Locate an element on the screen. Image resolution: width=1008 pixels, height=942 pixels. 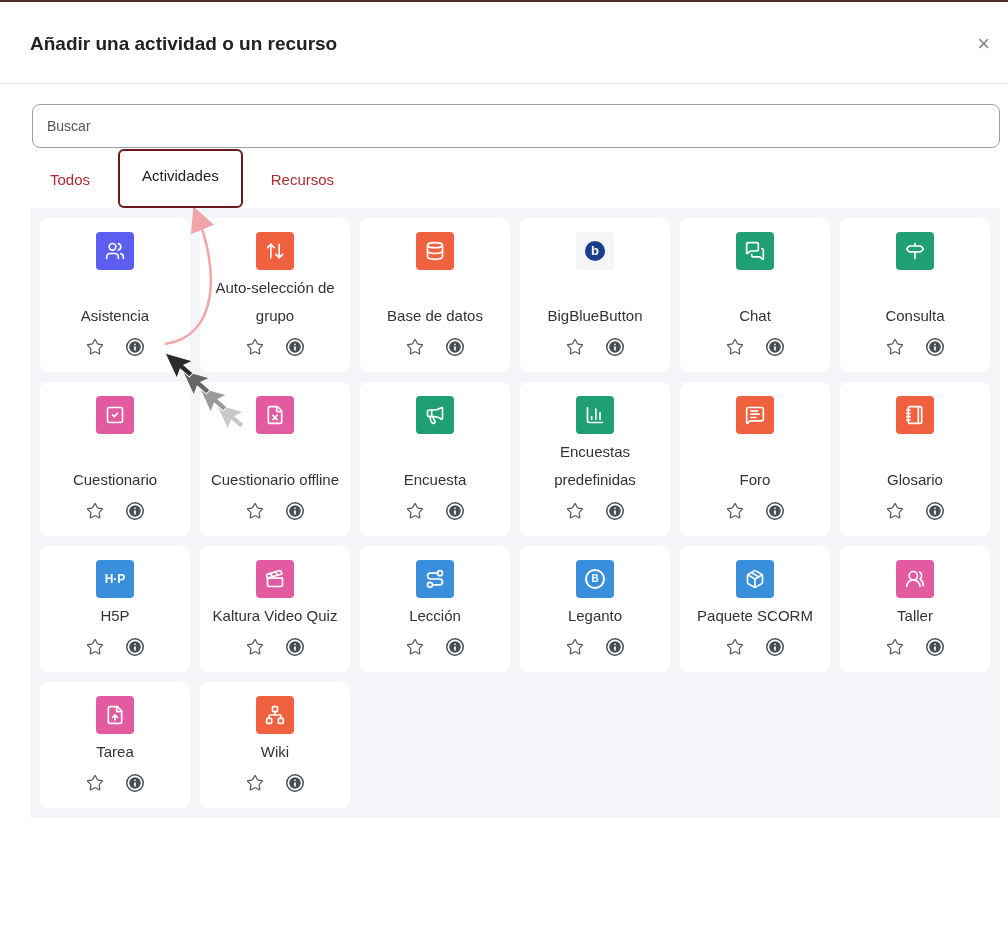
activity-name: Chat is located at coordinates (755, 315).